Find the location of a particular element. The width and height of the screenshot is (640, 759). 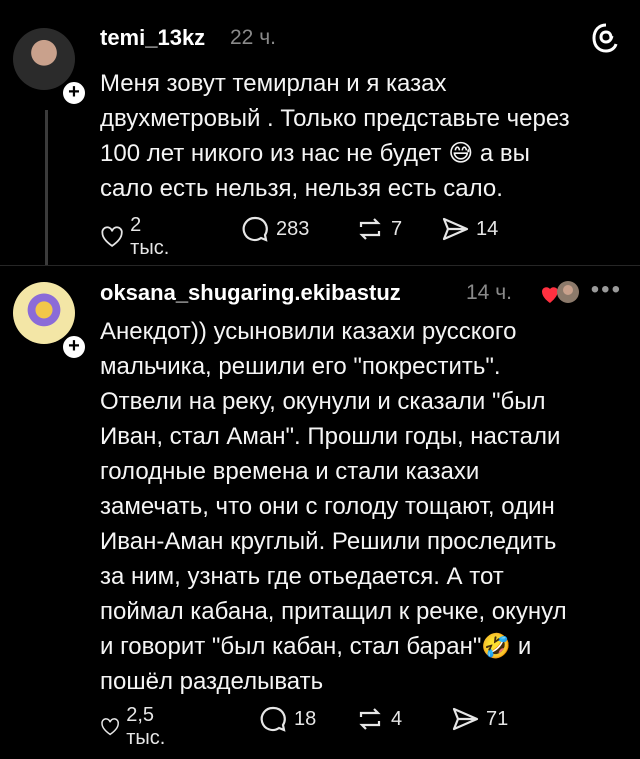

share-button: 71 is located at coordinates (479, 719).